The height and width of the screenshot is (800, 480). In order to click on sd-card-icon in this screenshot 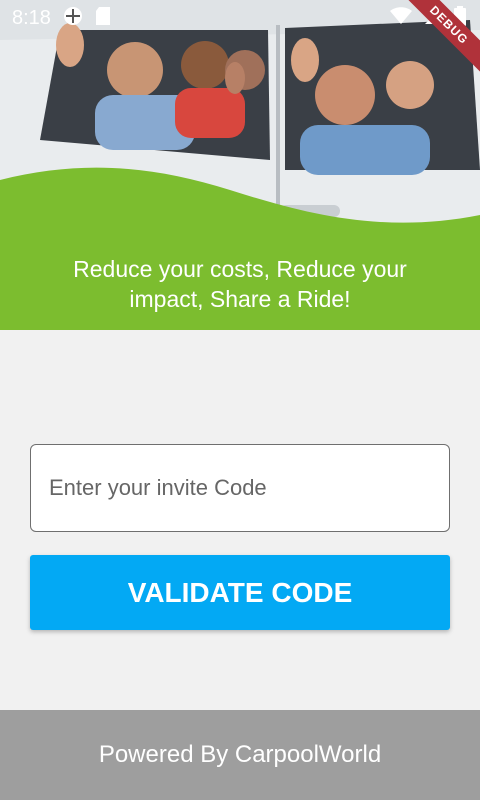, I will do `click(103, 18)`.